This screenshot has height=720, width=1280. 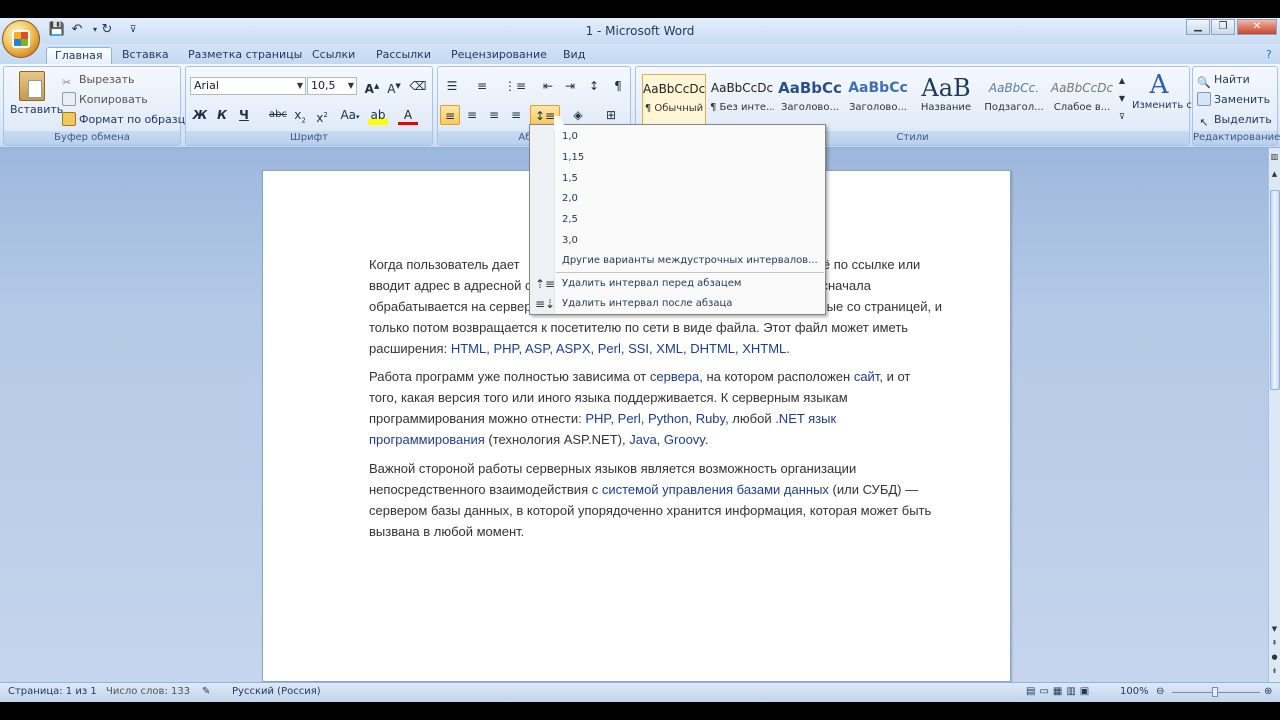 What do you see at coordinates (244, 115) in the screenshot?
I see `underline-icon: Ч` at bounding box center [244, 115].